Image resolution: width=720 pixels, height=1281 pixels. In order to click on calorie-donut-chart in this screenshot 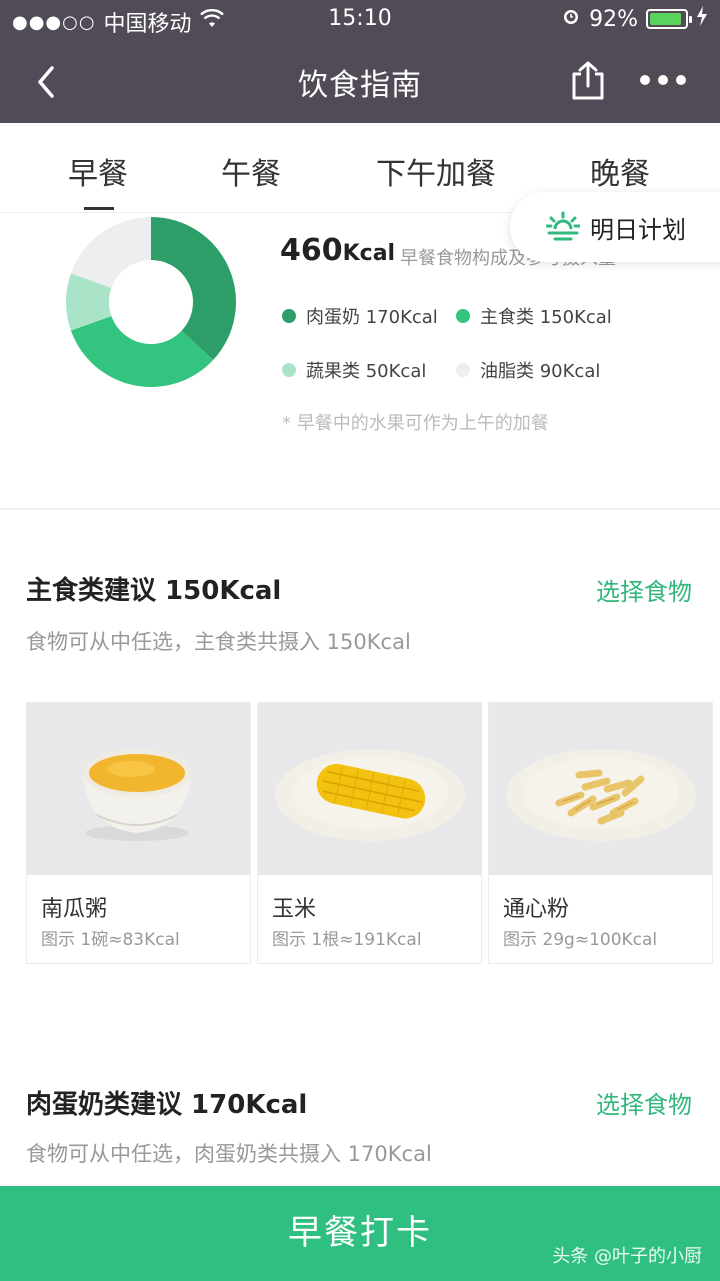, I will do `click(151, 302)`.